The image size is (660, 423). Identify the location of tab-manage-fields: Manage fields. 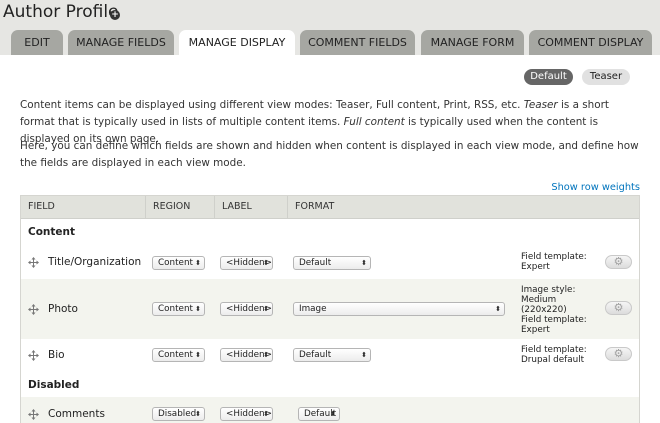
(121, 42).